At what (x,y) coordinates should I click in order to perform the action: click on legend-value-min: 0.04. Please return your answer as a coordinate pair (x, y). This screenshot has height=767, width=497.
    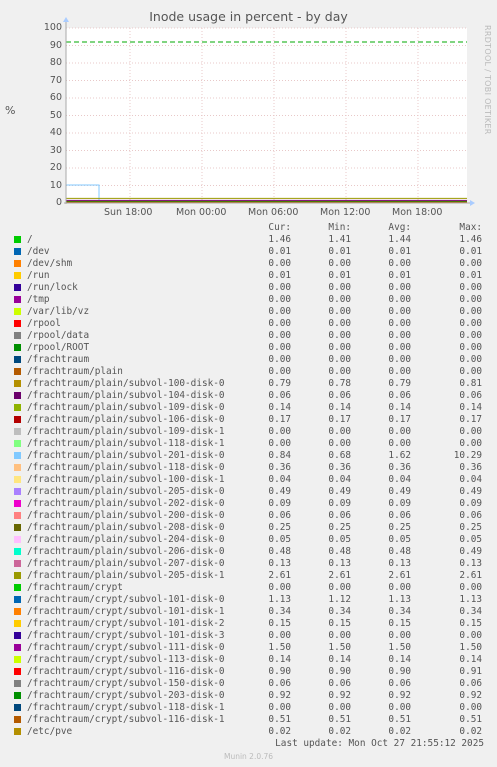
    Looking at the image, I should click on (339, 479).